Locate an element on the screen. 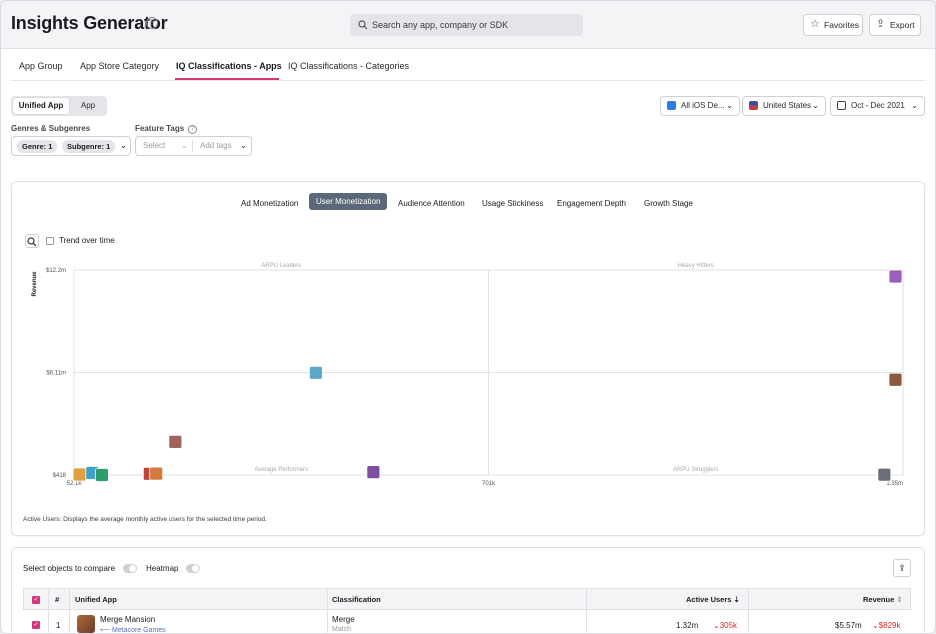 The height and width of the screenshot is (634, 936). select-placeholder: Select is located at coordinates (154, 145).